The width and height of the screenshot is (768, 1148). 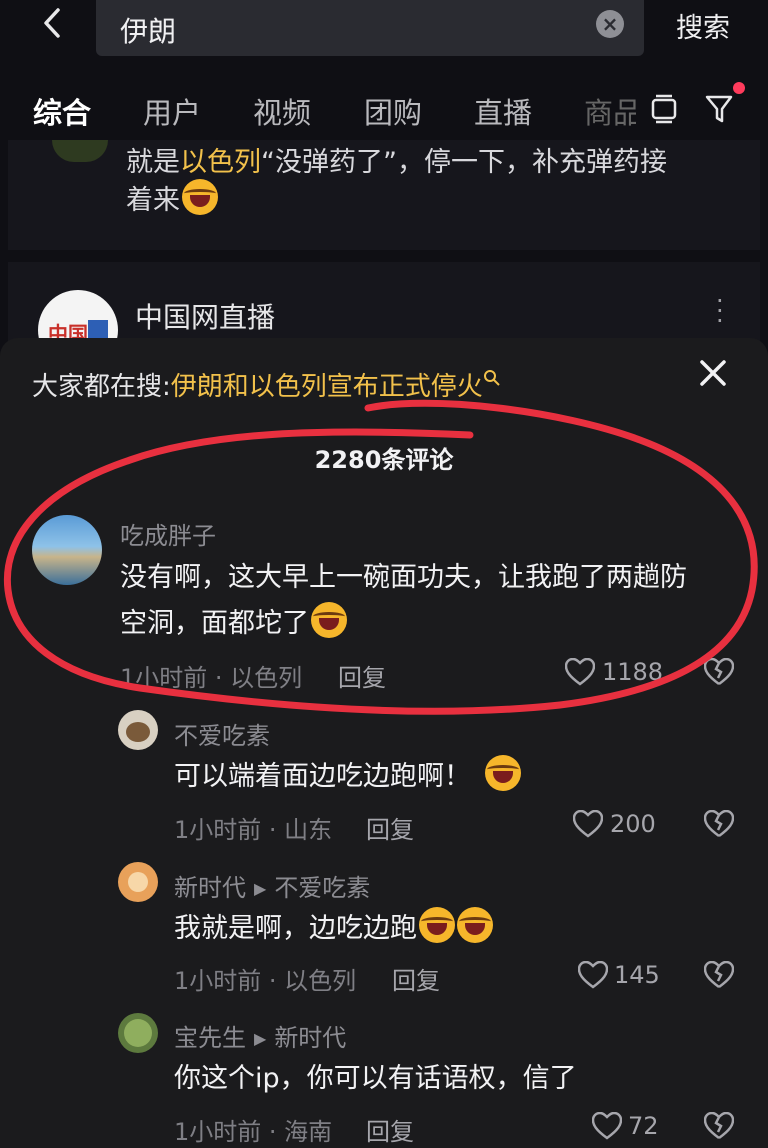 I want to click on trending-search: 大家都在搜:伊朗和以色列宣布正式停火, so click(x=266, y=384).